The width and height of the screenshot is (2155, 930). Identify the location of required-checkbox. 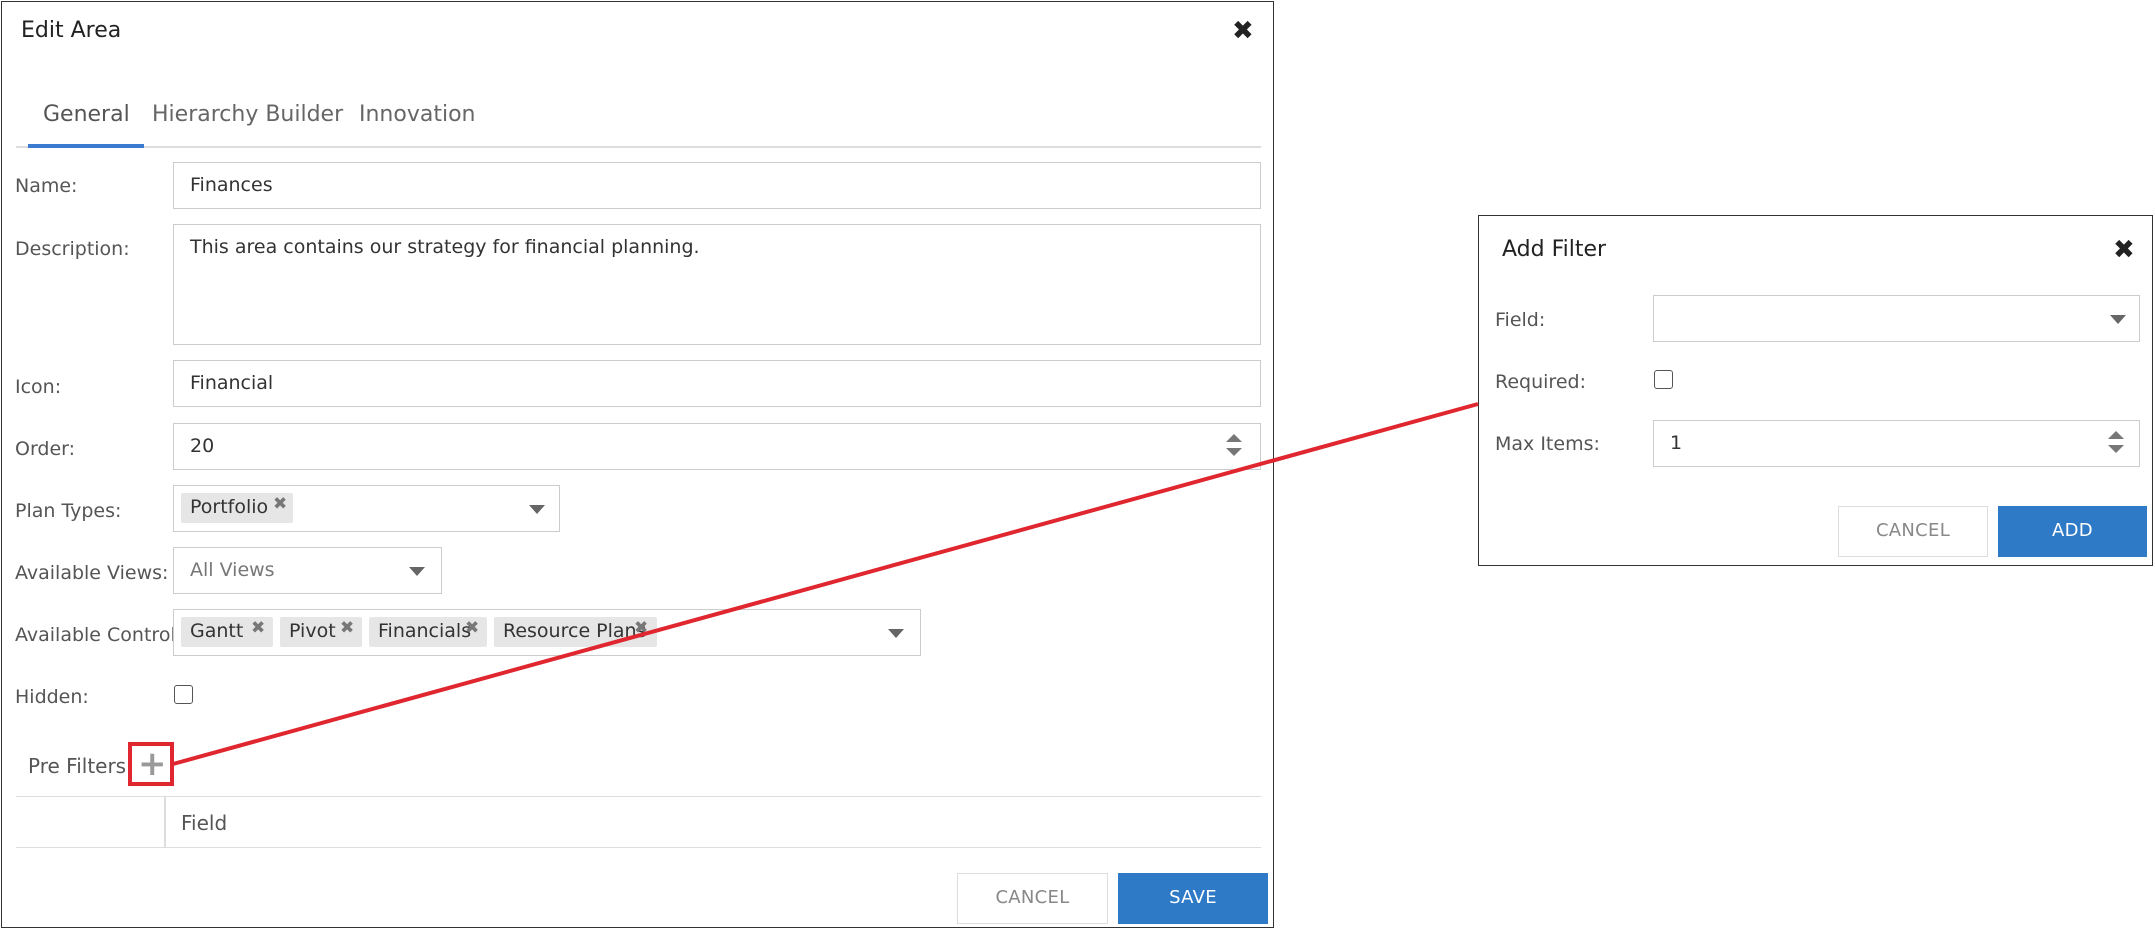
(1663, 379).